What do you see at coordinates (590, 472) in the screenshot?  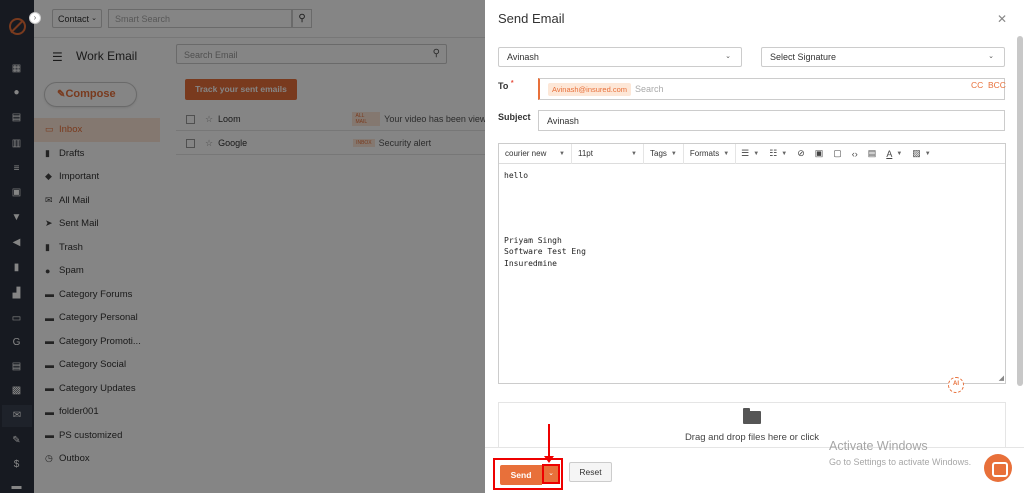 I see `reset-button: Reset` at bounding box center [590, 472].